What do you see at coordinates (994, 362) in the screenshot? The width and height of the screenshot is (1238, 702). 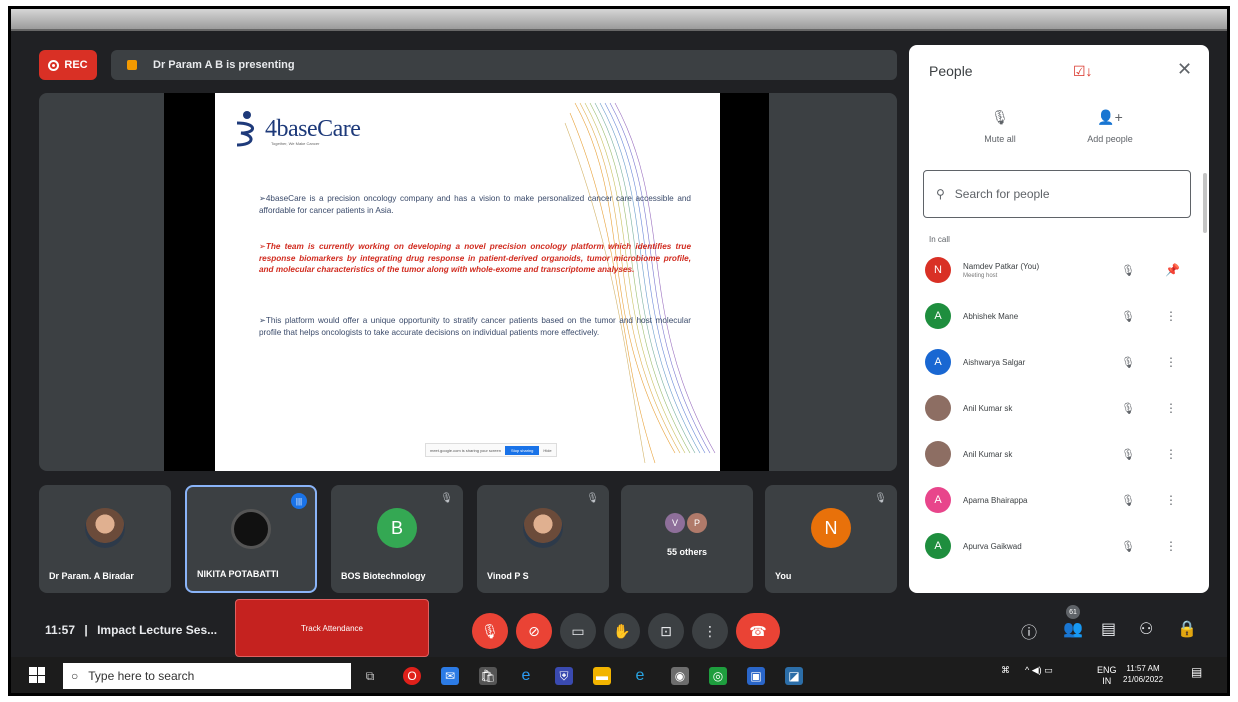 I see `participant-row-name: Aishwarya Salgar` at bounding box center [994, 362].